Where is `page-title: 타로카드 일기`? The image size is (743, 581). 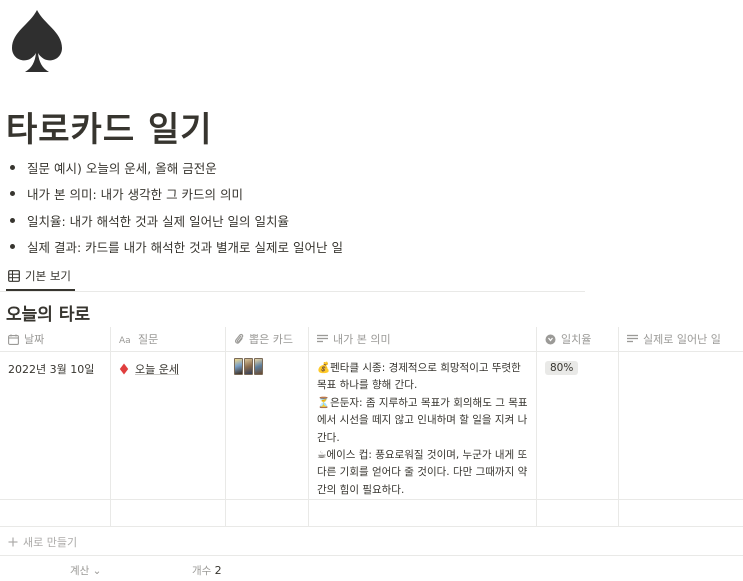 page-title: 타로카드 일기 is located at coordinates (109, 130).